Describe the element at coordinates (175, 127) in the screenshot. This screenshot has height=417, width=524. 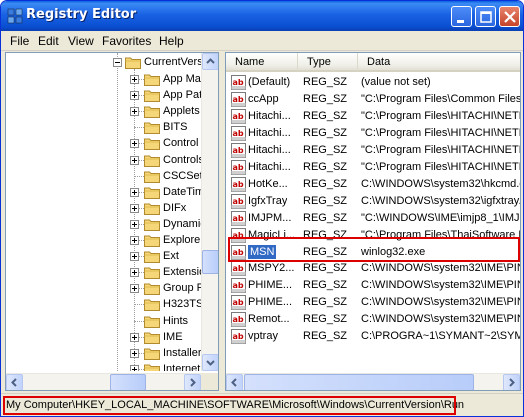
I see `tree-node-label: BITS` at that location.